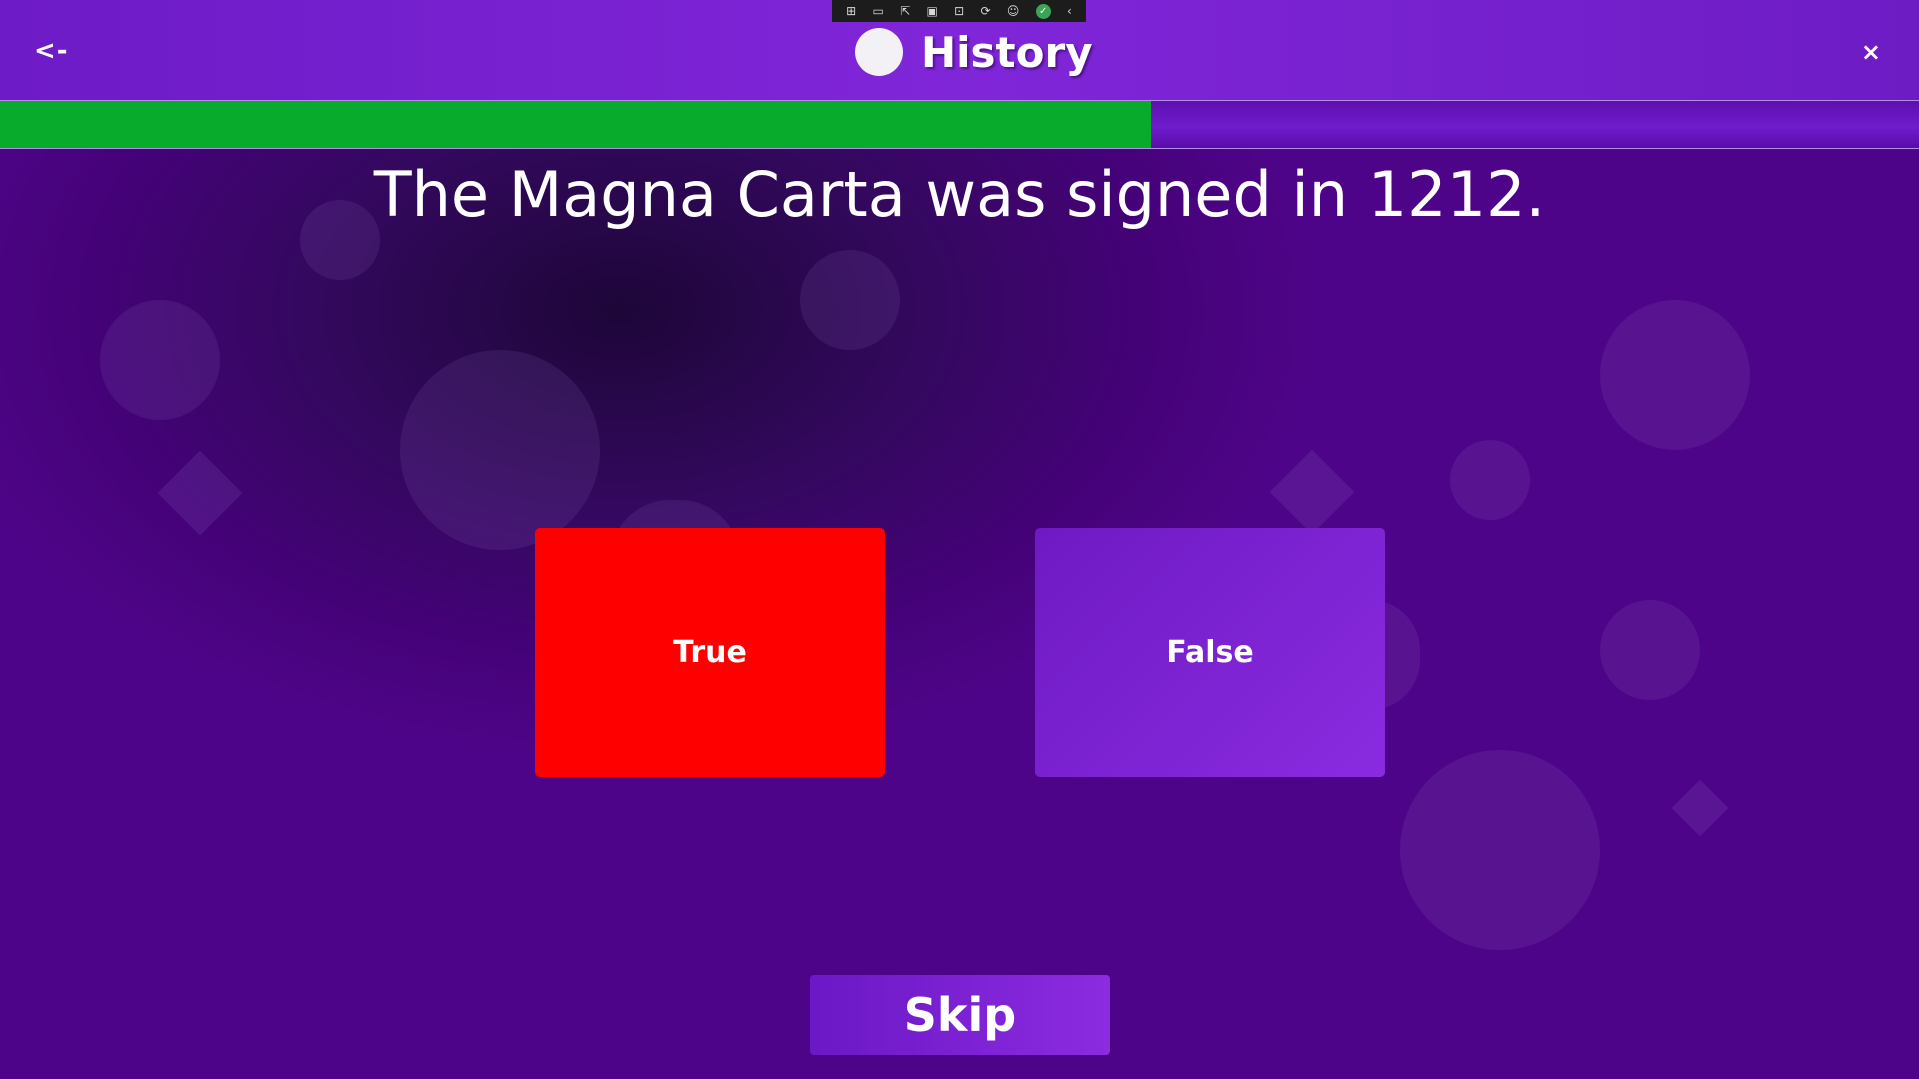 This screenshot has height=1079, width=1919. I want to click on close-button: ×, so click(1871, 52).